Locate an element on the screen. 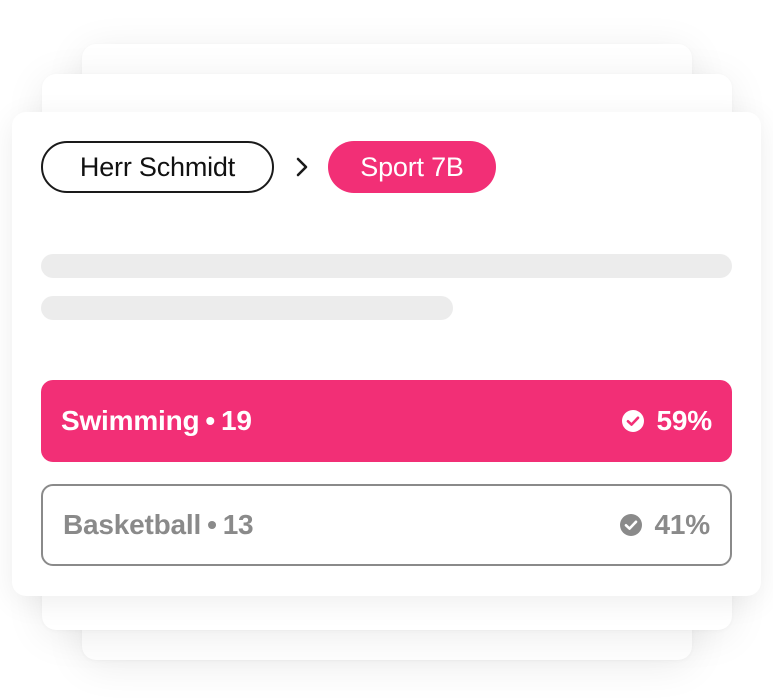 This screenshot has width=773, height=699. poll-option-text: Swimming • 19 is located at coordinates (156, 421).